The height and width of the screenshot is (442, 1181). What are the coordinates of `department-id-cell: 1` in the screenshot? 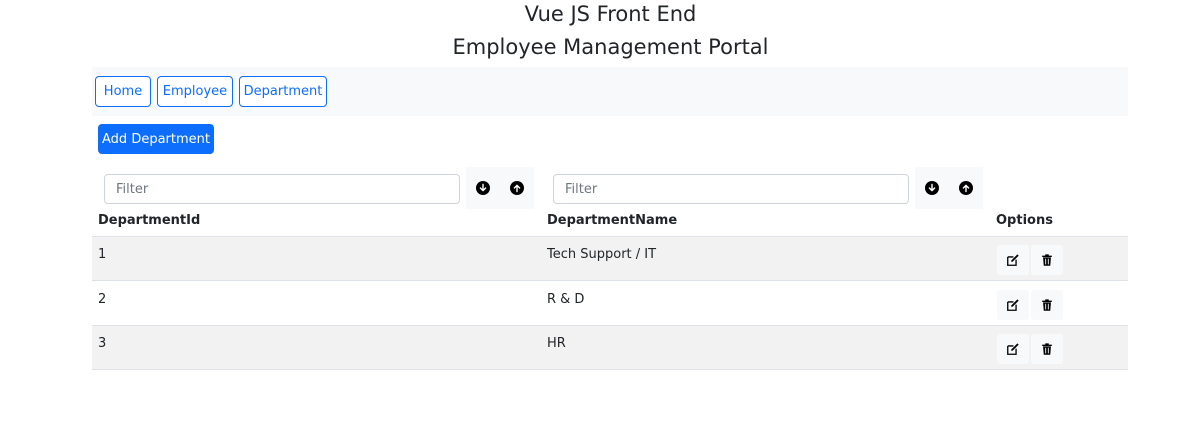 It's located at (102, 254).